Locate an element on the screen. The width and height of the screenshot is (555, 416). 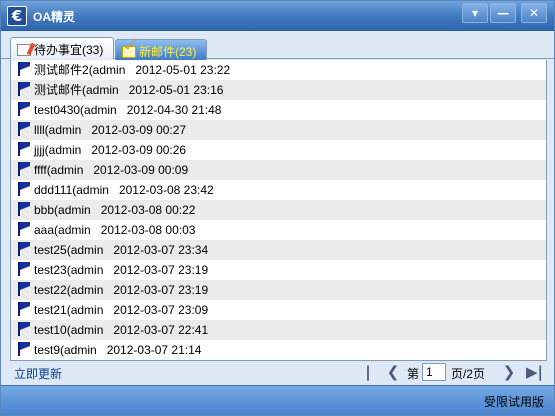
mail-row: test21(admin 2012-03-07 23:09 is located at coordinates (278, 310).